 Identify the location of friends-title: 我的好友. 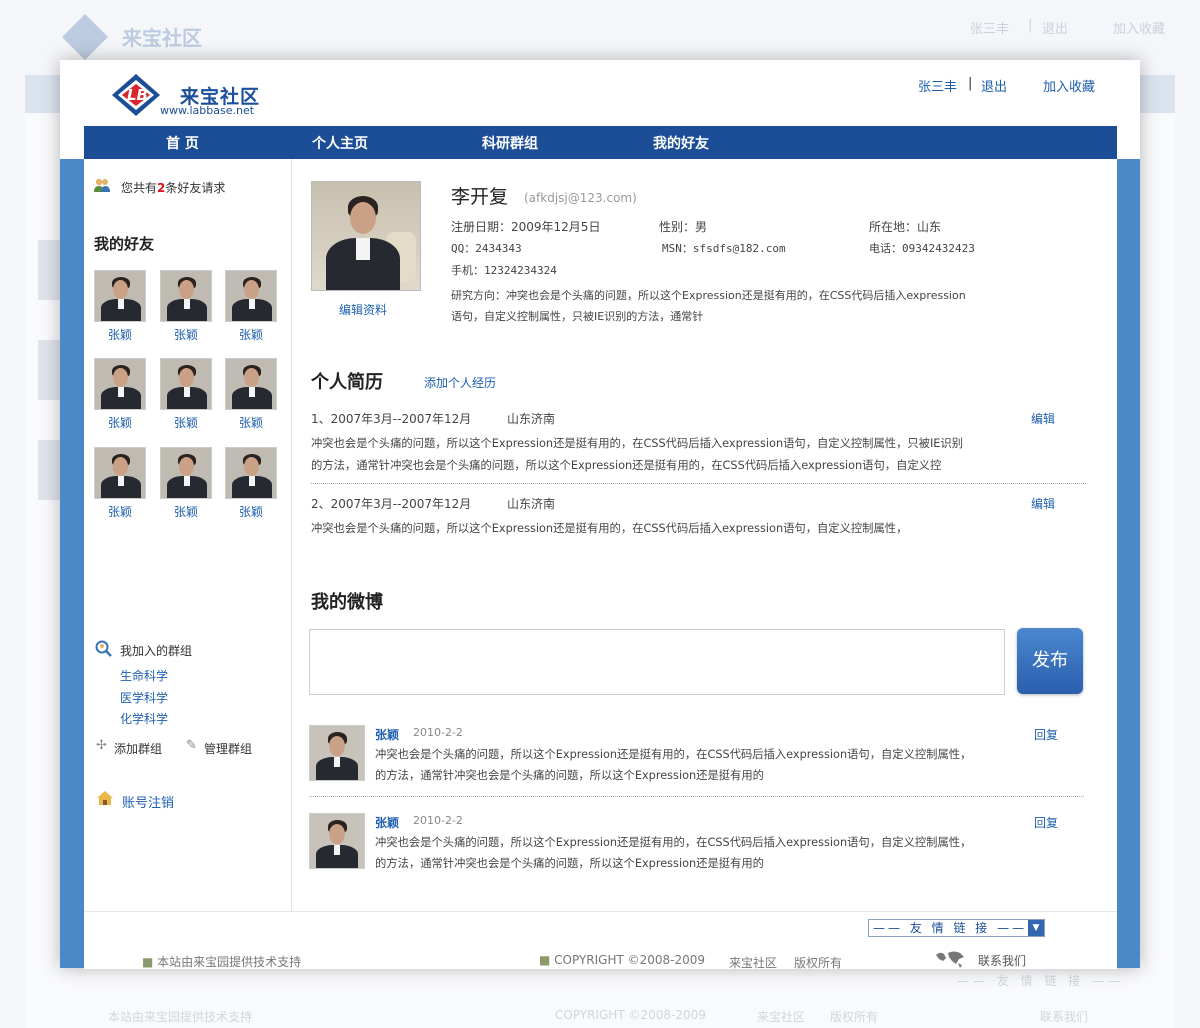
(124, 244).